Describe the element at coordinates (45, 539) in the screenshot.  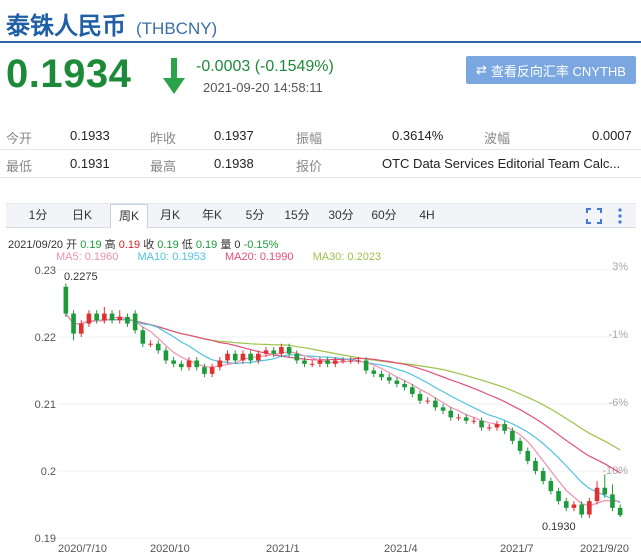
I see `y-tick-label: 0.19` at that location.